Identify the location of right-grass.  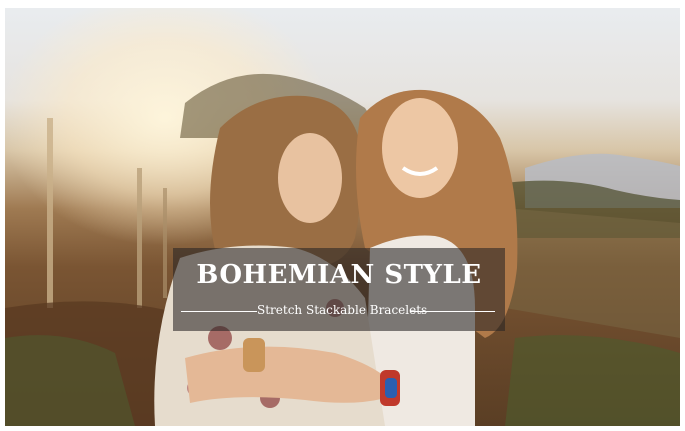
(592, 380).